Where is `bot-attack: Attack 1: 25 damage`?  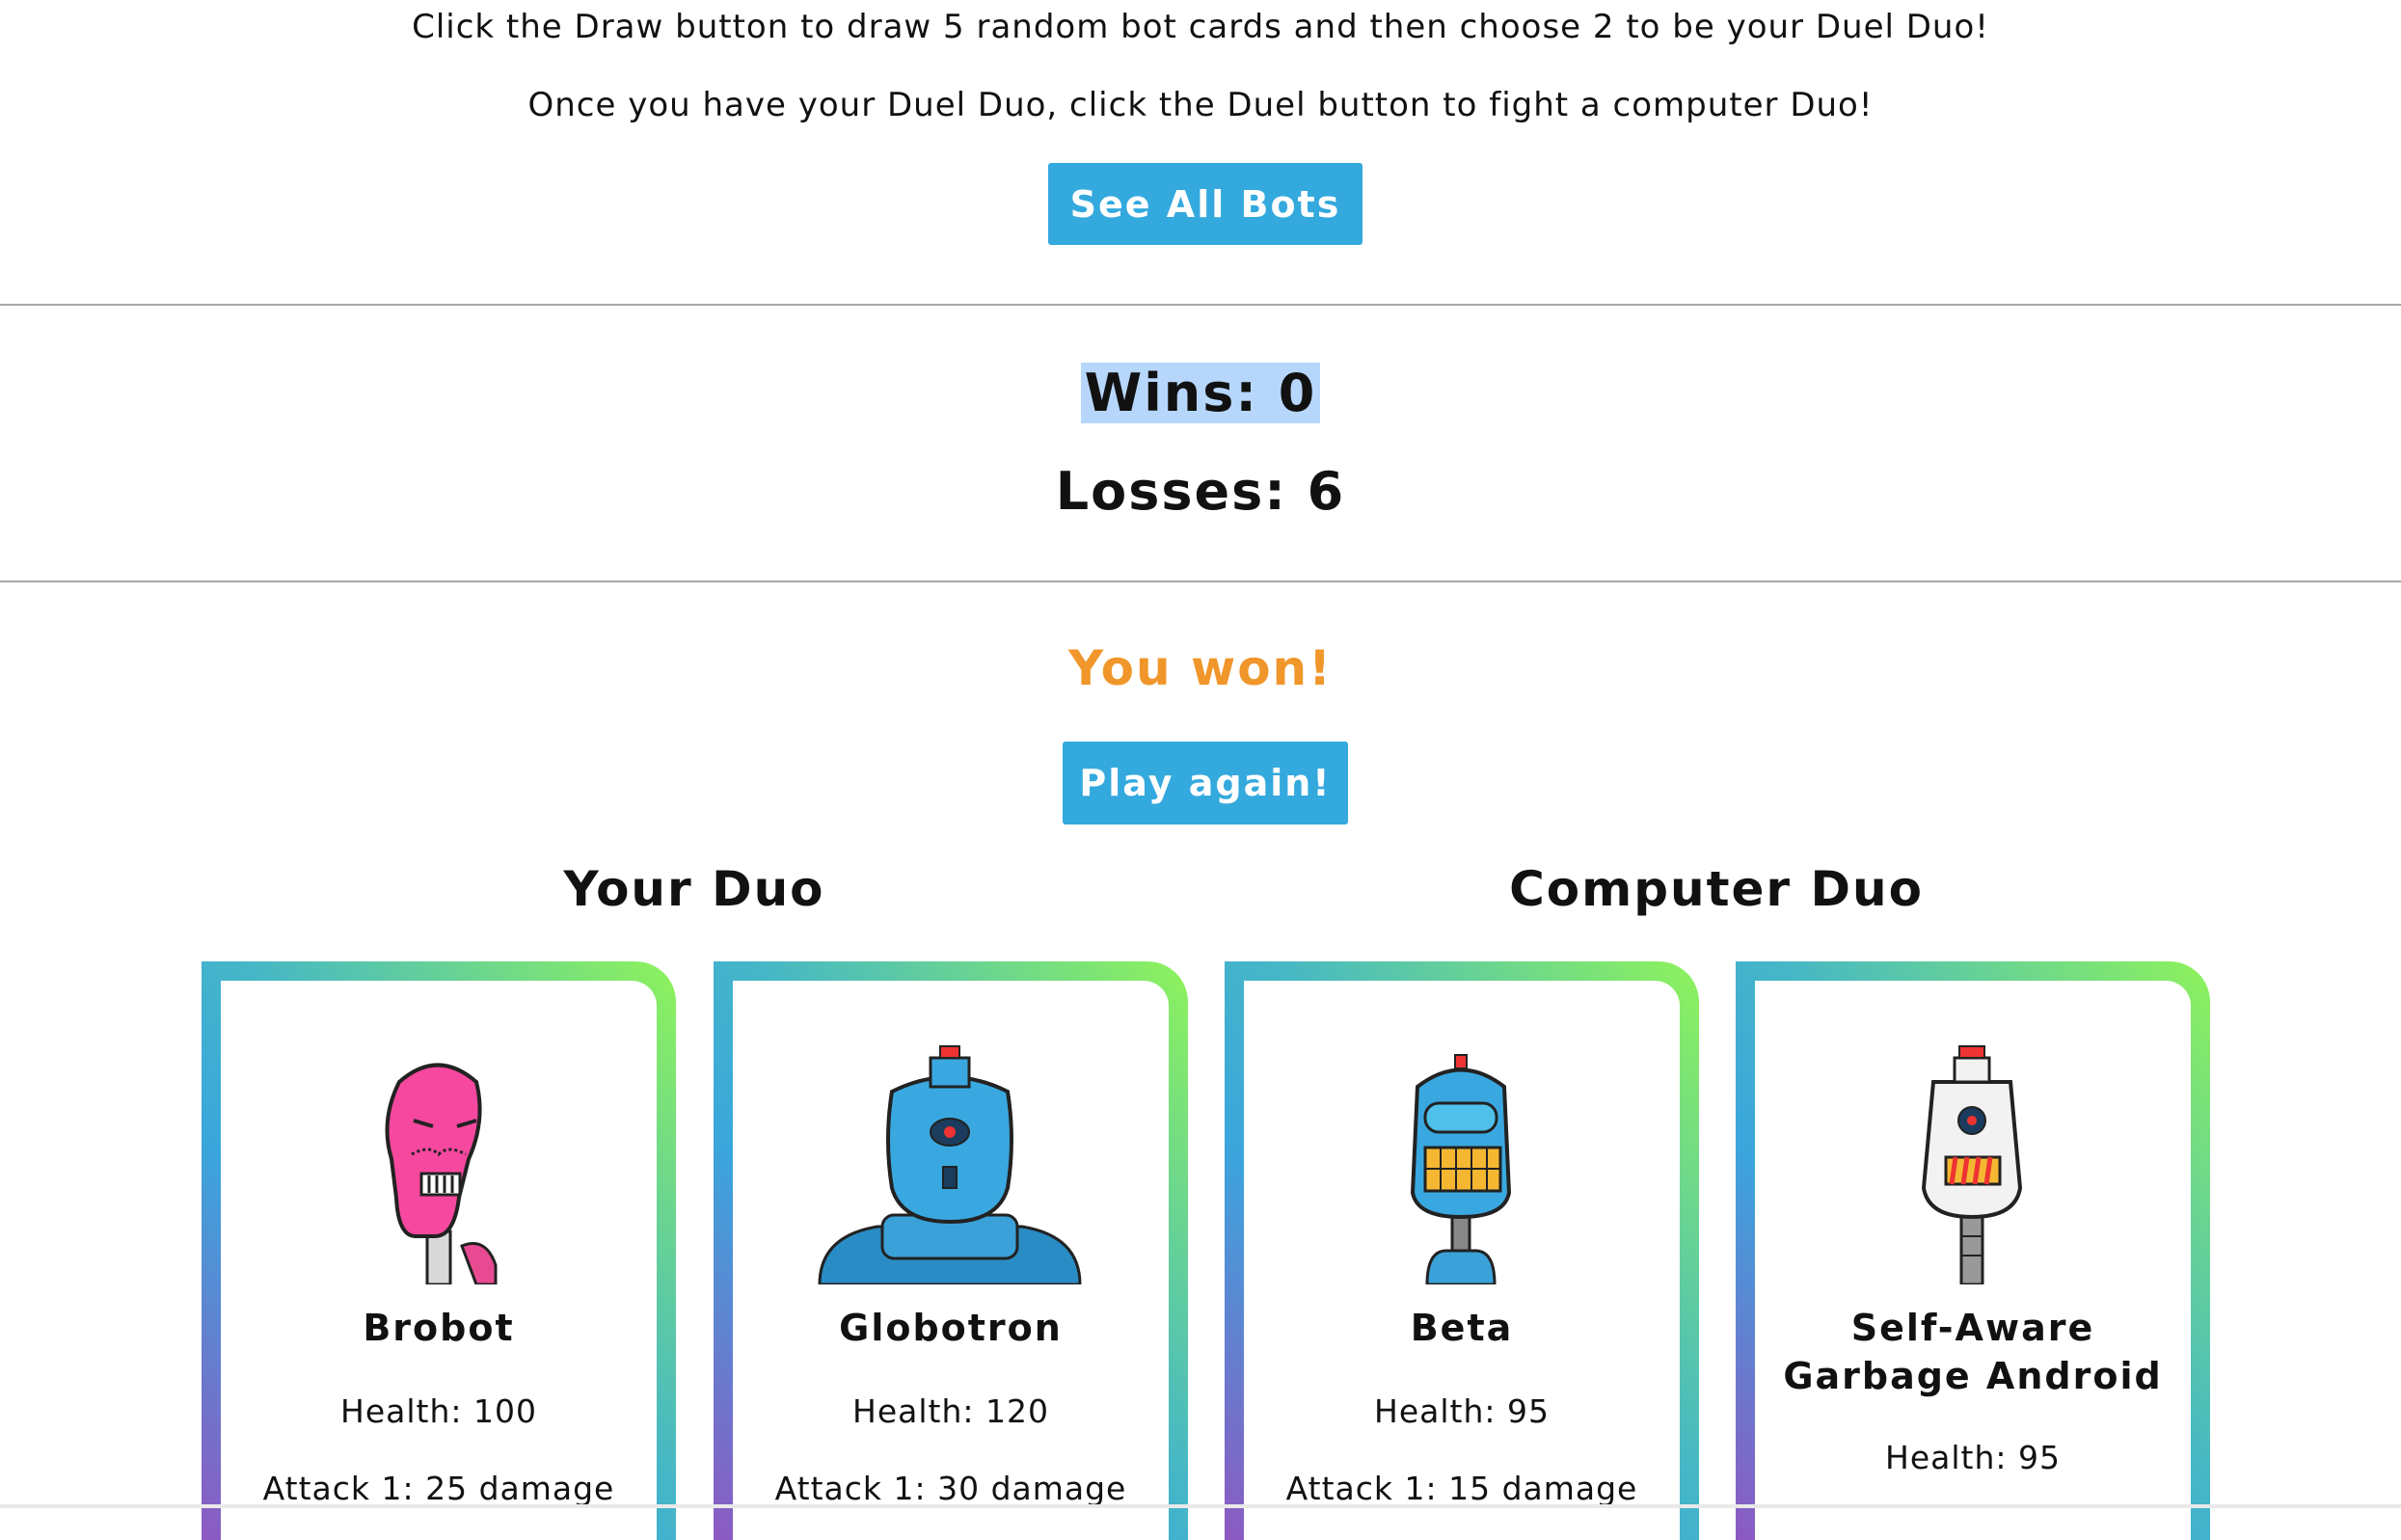
bot-attack: Attack 1: 25 damage is located at coordinates (438, 1488).